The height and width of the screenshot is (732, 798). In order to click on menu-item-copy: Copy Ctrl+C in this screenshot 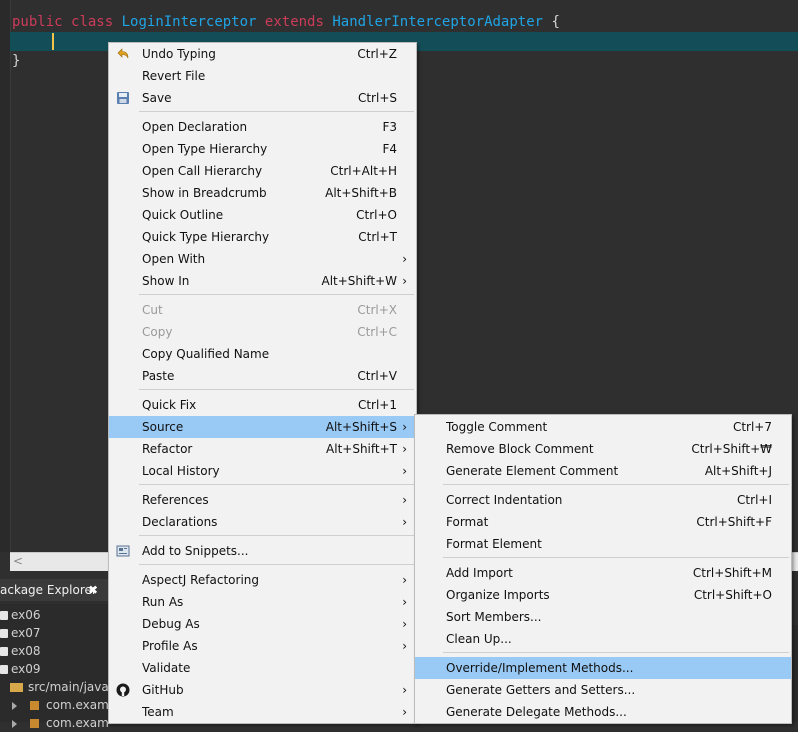, I will do `click(269, 332)`.